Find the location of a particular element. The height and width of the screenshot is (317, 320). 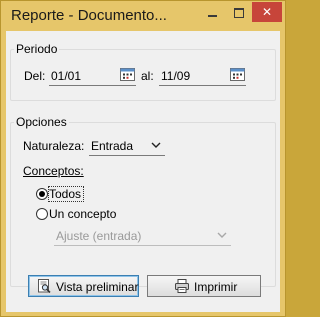

concepto-dropdown: Ajuste (entrada) is located at coordinates (142, 236).